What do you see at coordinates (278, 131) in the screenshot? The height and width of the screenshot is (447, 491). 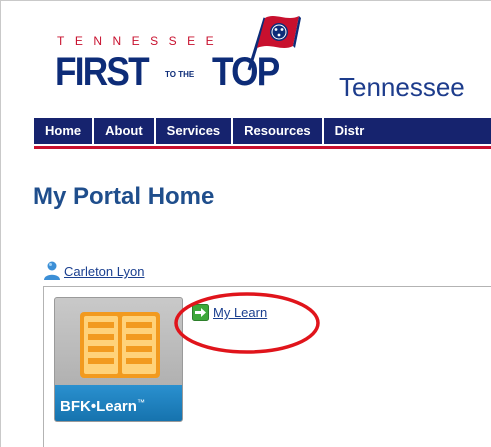 I see `nav-item-resources: Resources` at bounding box center [278, 131].